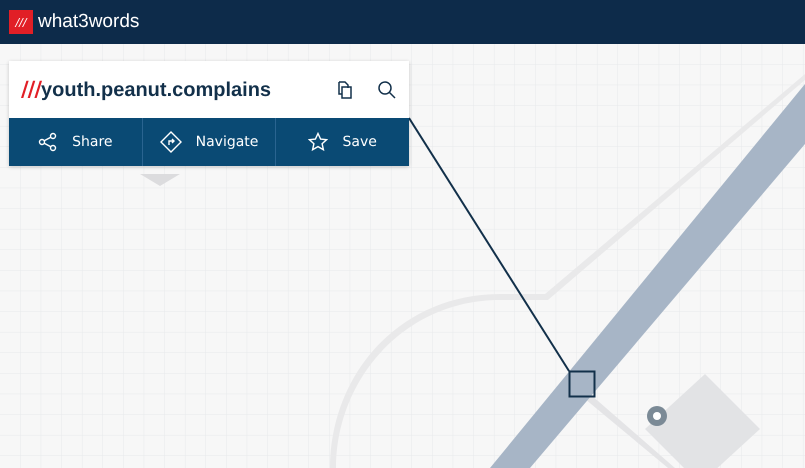  Describe the element at coordinates (156, 90) in the screenshot. I see `address-words: youth.peanut.complains` at that location.